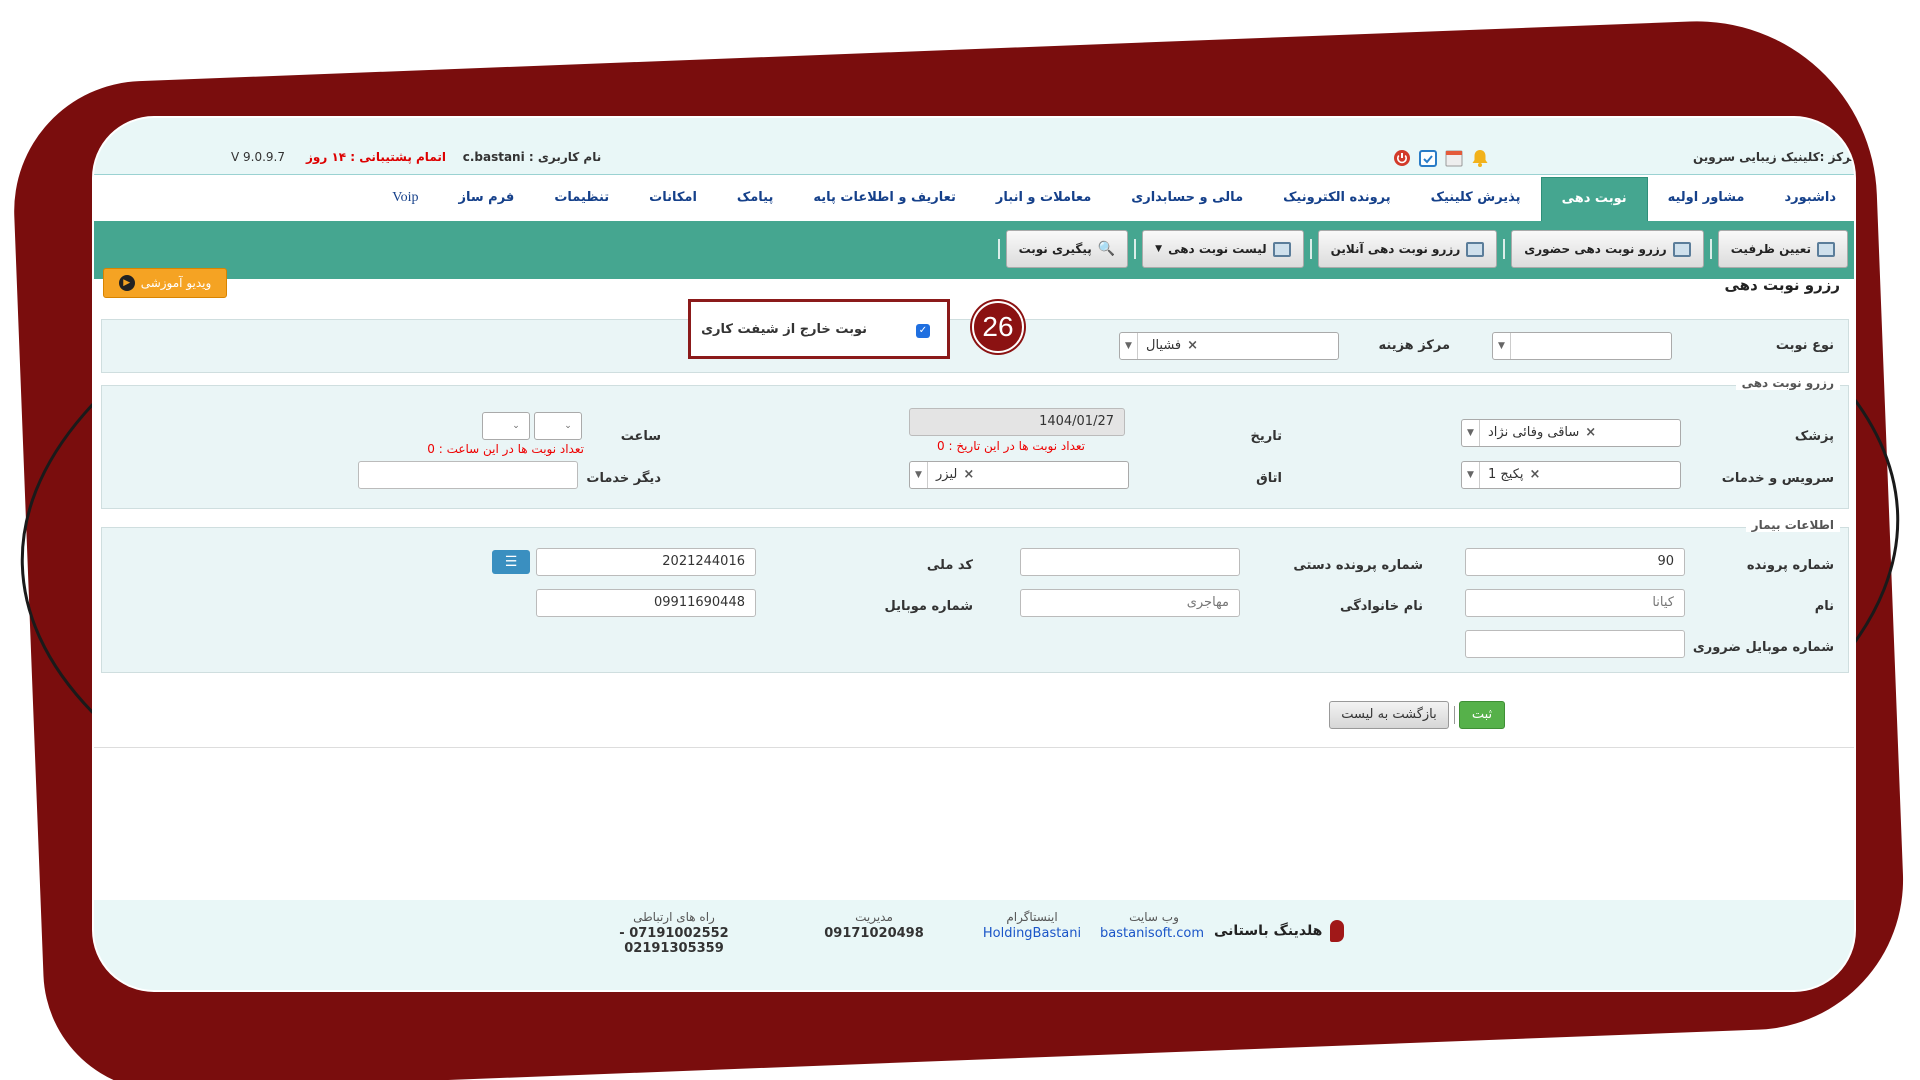  I want to click on footer-instagram: اینستاگرام HoldingBastani, so click(1032, 925).